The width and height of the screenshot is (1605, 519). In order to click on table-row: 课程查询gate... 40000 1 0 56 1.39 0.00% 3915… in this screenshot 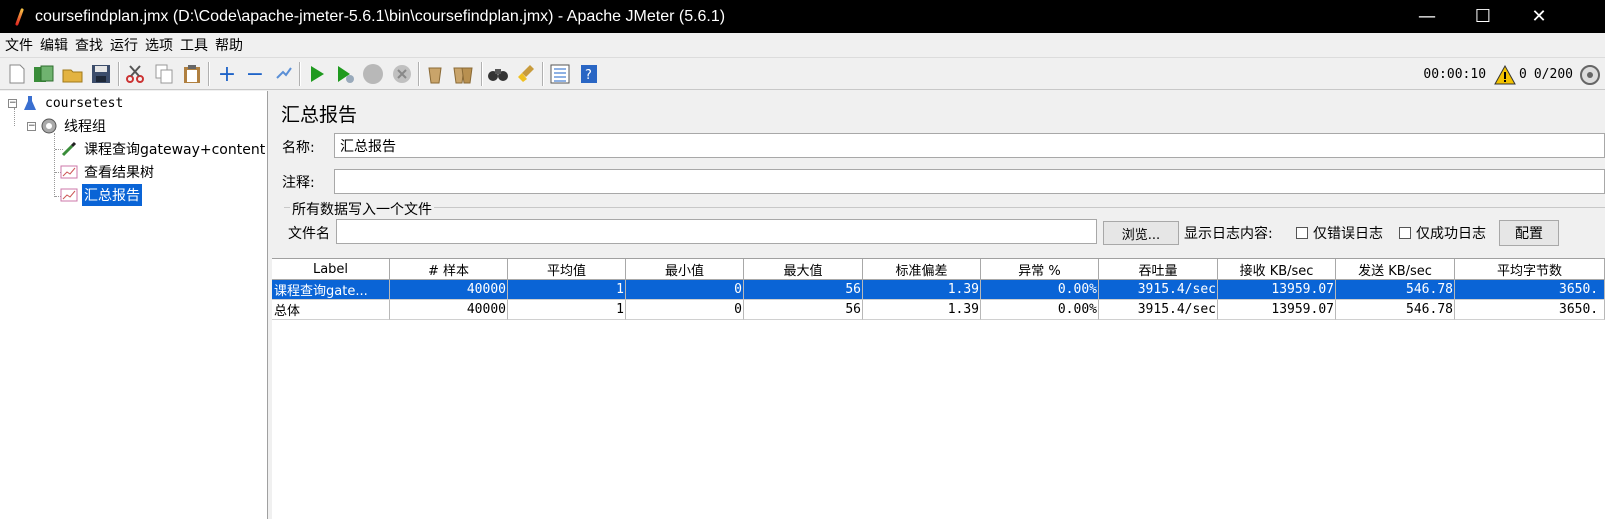, I will do `click(938, 290)`.